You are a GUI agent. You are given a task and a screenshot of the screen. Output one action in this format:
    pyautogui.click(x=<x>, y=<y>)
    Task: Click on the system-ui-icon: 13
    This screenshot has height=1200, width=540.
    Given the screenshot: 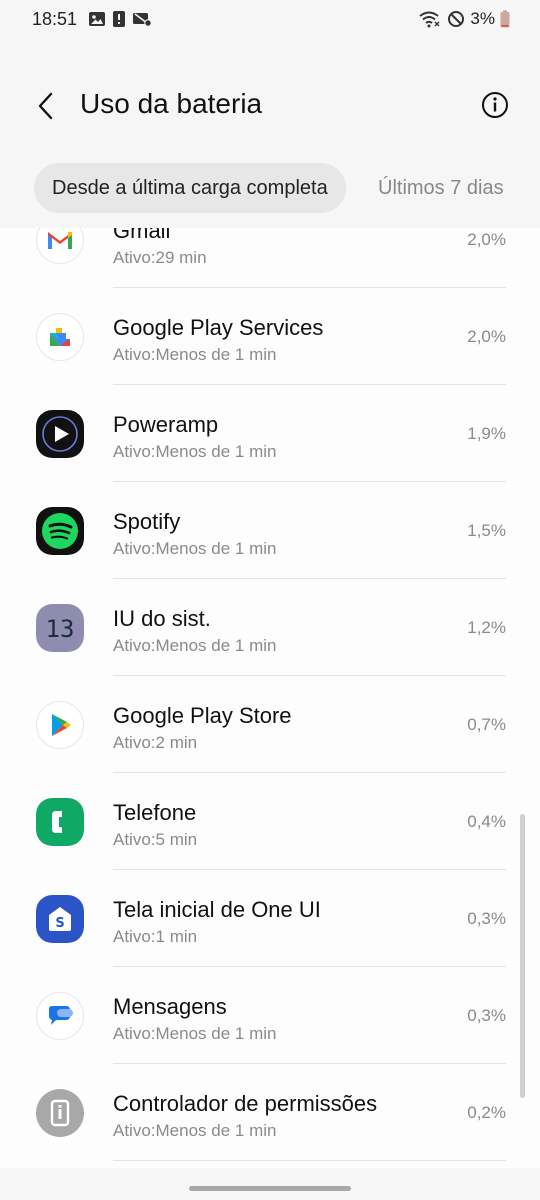 What is the action you would take?
    pyautogui.click(x=60, y=628)
    